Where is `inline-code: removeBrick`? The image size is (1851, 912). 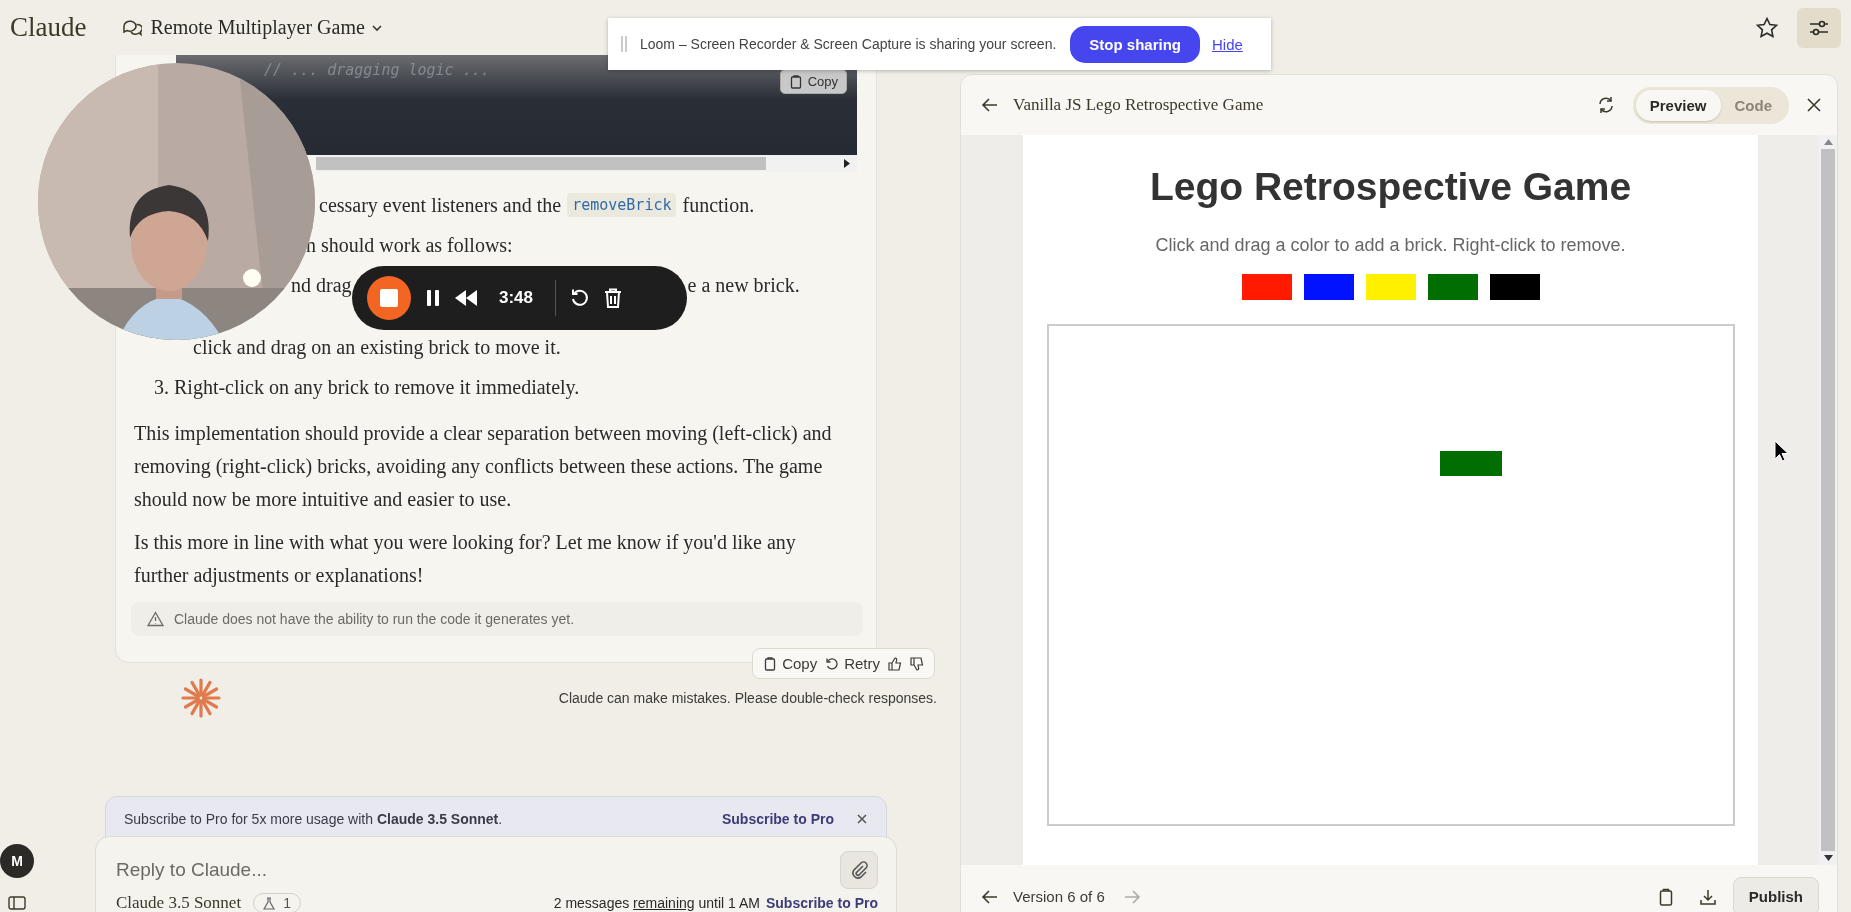 inline-code: removeBrick is located at coordinates (622, 205).